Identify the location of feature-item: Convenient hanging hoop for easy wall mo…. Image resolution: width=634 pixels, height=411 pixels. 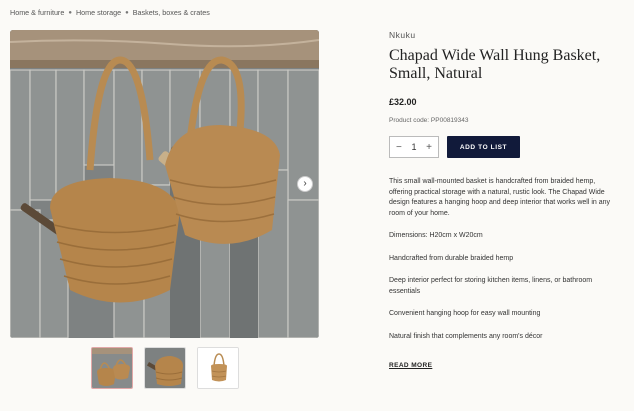
(465, 313).